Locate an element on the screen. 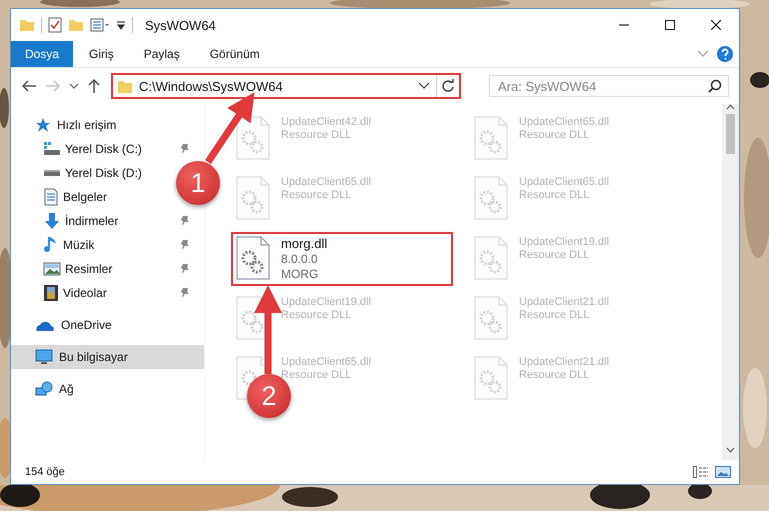 This screenshot has width=769, height=511. sidebar-item: OneDrive is located at coordinates (107, 325).